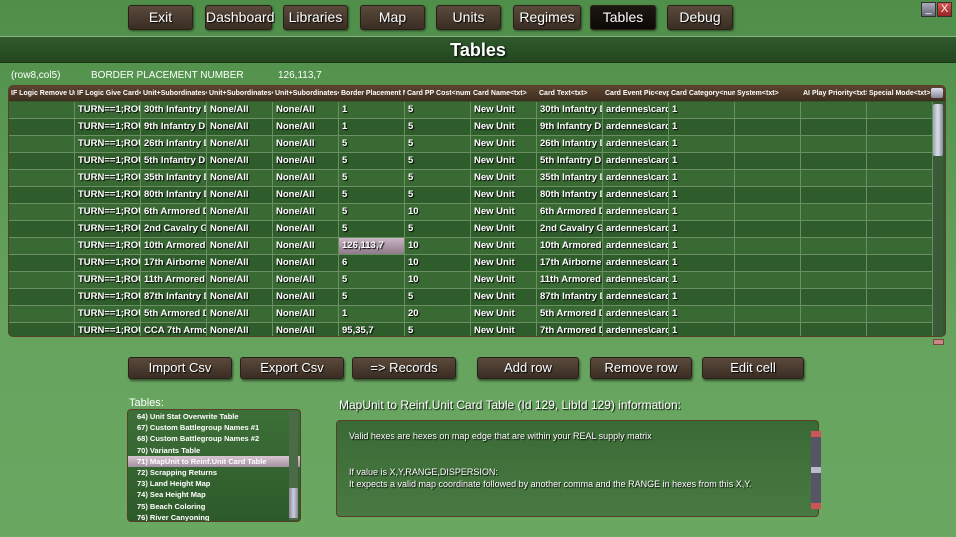 This screenshot has width=956, height=537. What do you see at coordinates (372, 246) in the screenshot?
I see `table-cell: 126,113,7` at bounding box center [372, 246].